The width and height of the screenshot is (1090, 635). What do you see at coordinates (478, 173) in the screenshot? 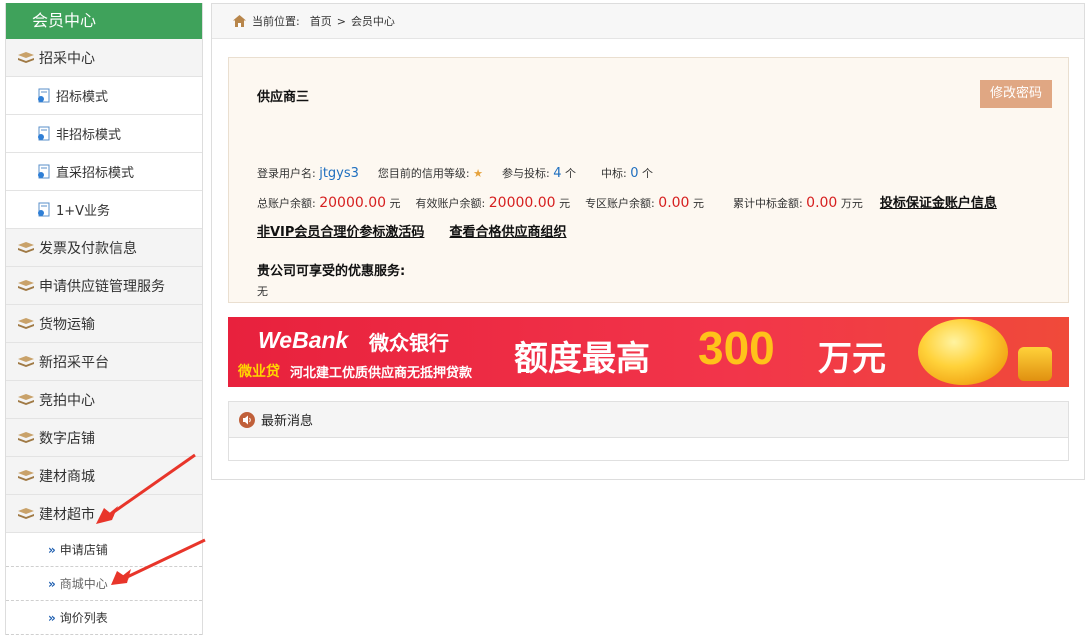
I see `credit-star-icon: ★` at bounding box center [478, 173].